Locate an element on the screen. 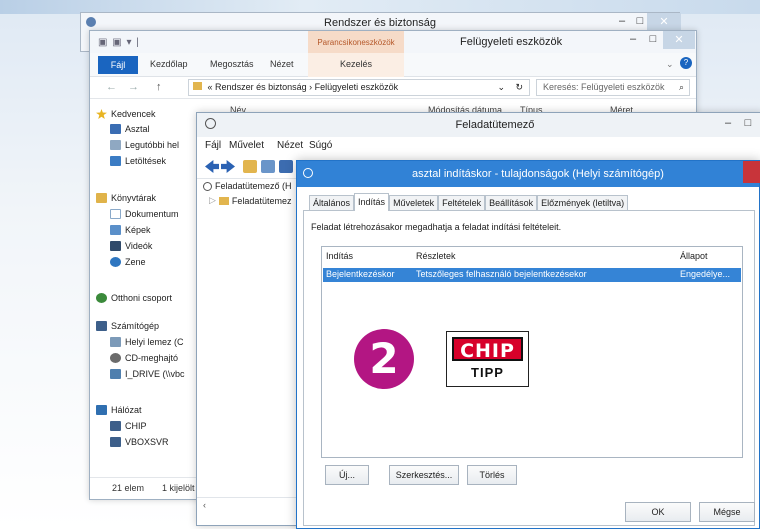 The image size is (760, 529). back-button: ← is located at coordinates (111, 87).